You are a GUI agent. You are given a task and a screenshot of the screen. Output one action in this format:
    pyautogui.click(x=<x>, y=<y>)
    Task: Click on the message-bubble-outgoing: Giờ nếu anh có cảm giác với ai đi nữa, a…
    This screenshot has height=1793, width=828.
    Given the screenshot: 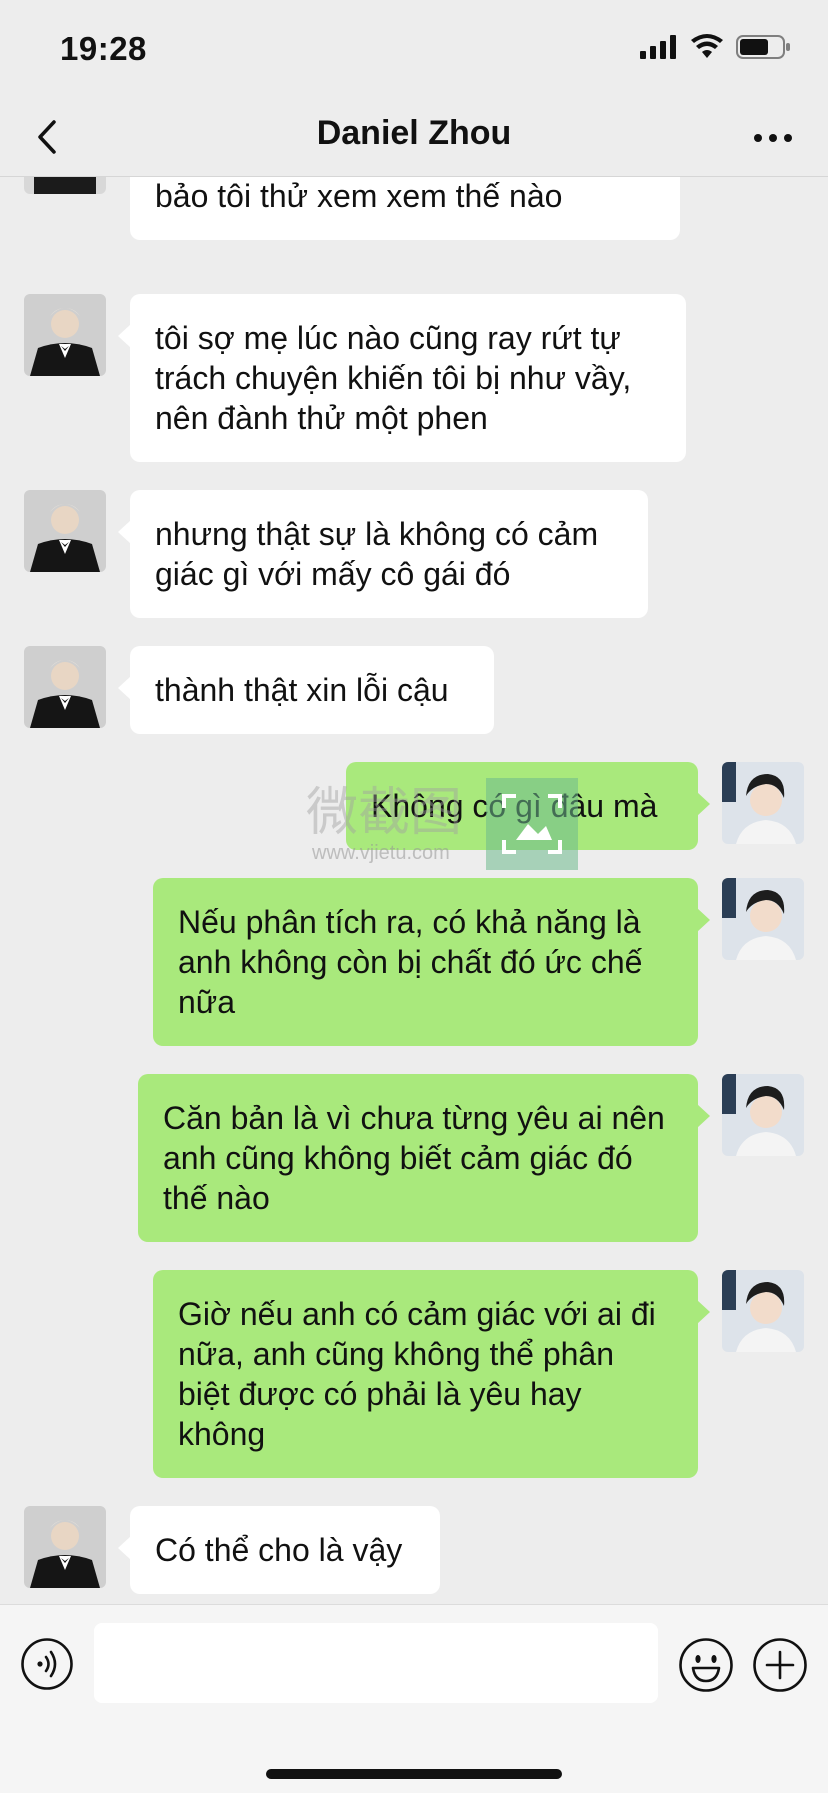 What is the action you would take?
    pyautogui.click(x=431, y=1374)
    